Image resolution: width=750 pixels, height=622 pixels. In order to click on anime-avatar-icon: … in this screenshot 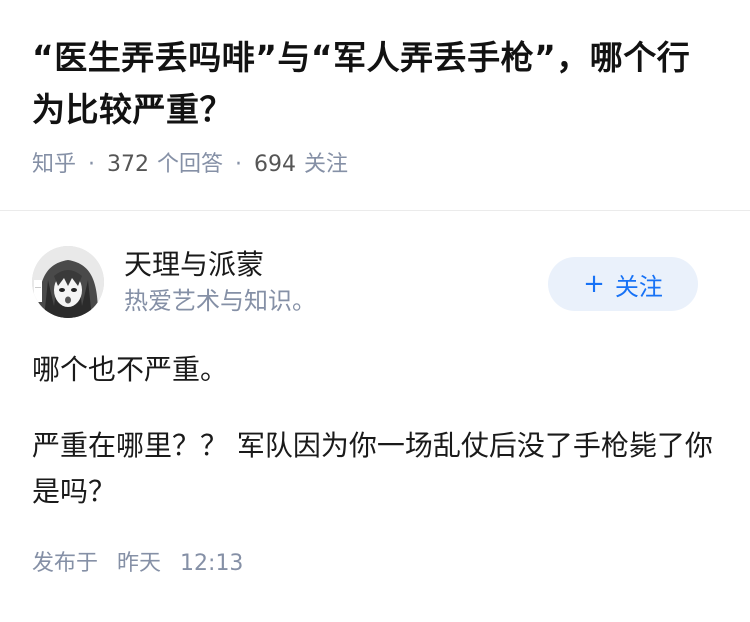, I will do `click(68, 282)`.